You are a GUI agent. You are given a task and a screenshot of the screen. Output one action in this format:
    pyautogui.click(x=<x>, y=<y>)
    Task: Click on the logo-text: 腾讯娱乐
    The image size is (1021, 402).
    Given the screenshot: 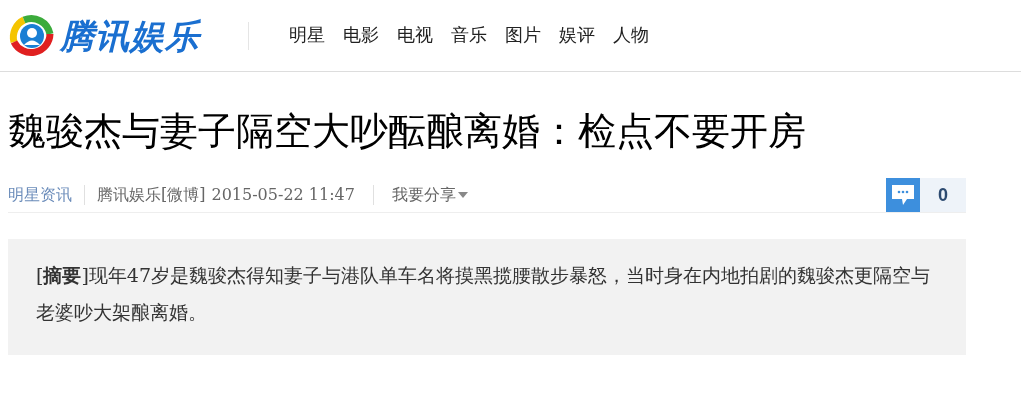 What is the action you would take?
    pyautogui.click(x=130, y=35)
    